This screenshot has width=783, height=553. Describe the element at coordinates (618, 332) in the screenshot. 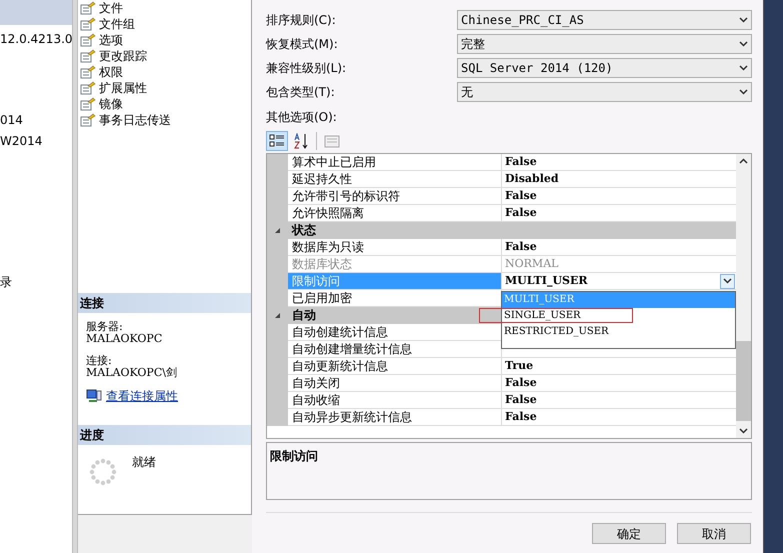

I see `dropdown-option: RESTRICTED_USER` at that location.